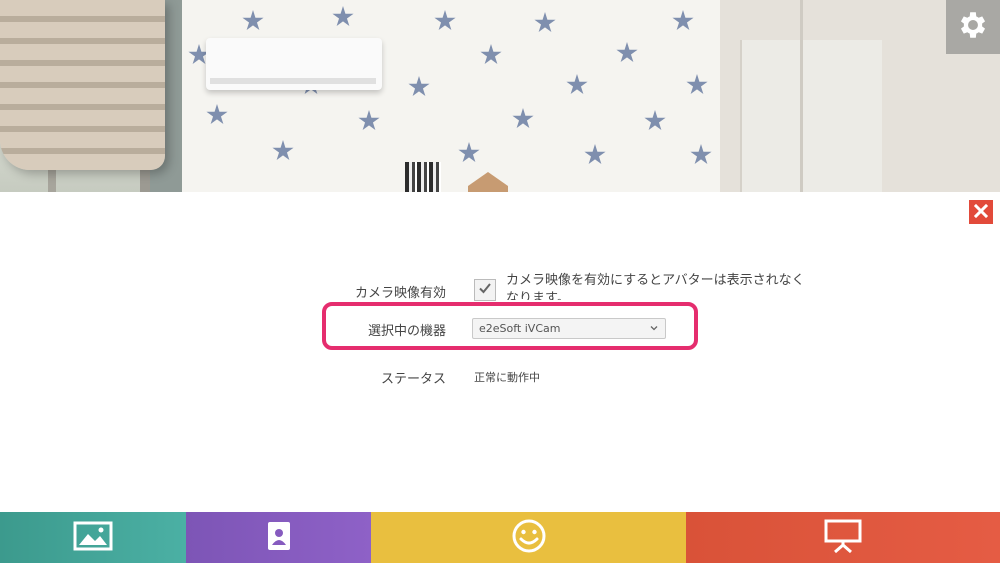 The height and width of the screenshot is (563, 1000). I want to click on camera-enable-checkbox, so click(485, 290).